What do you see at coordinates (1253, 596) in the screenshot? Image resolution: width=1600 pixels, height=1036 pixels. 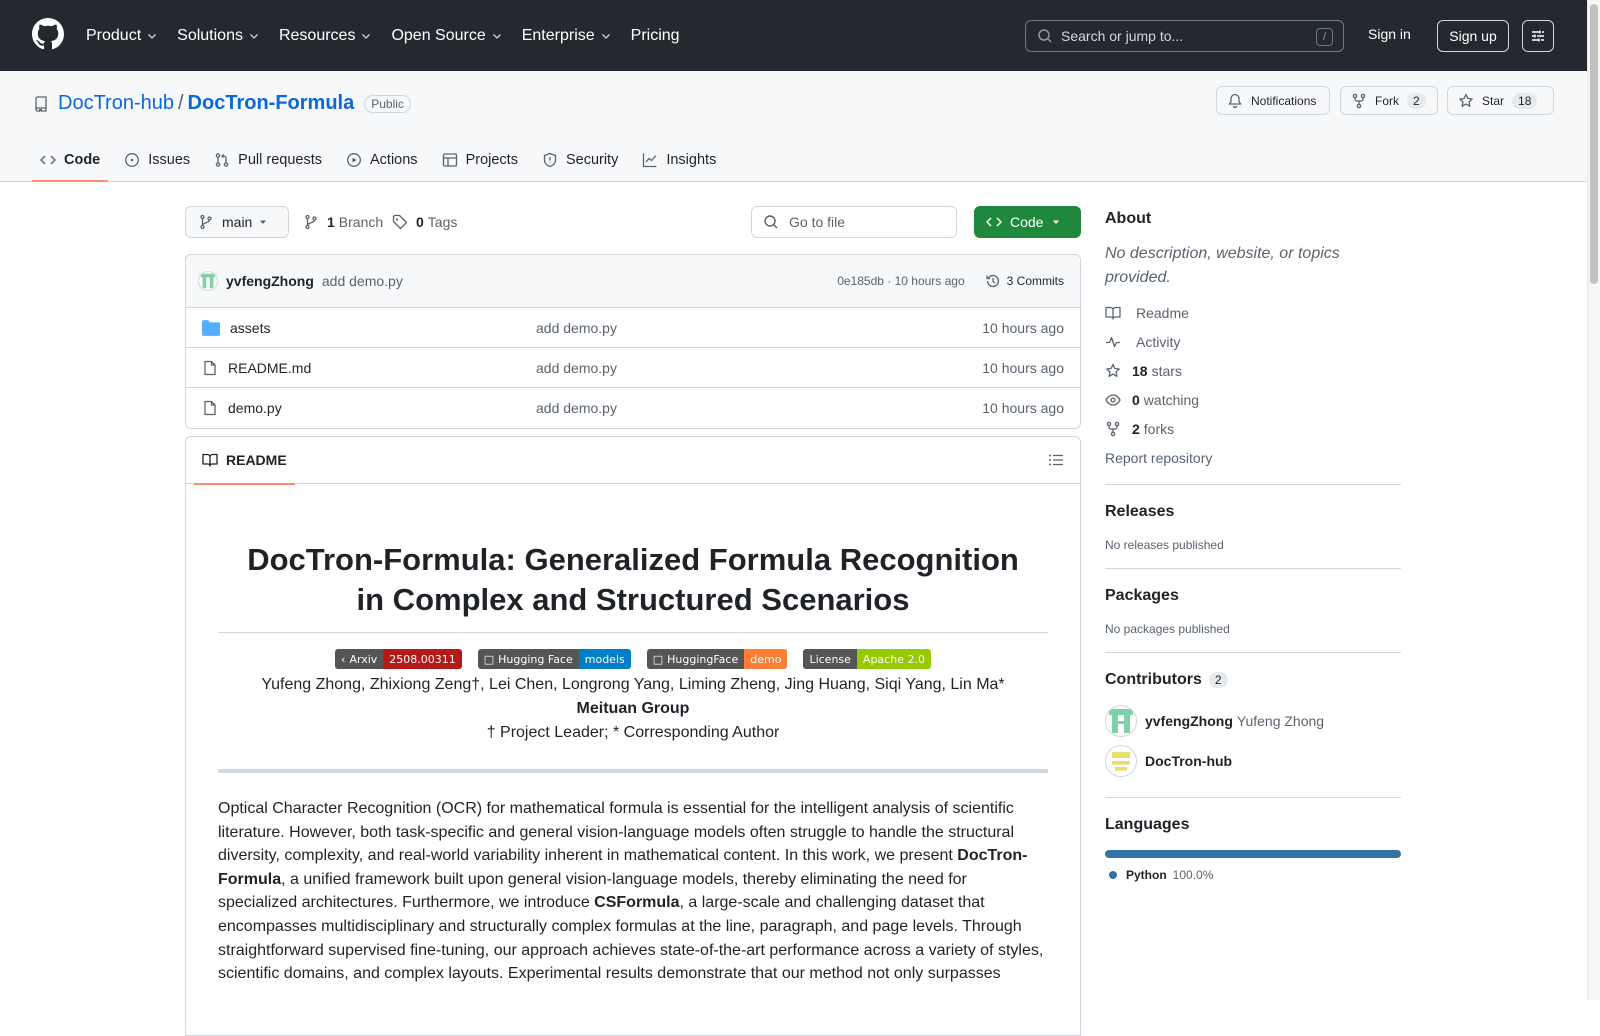 I see `packages-heading: Packages` at bounding box center [1253, 596].